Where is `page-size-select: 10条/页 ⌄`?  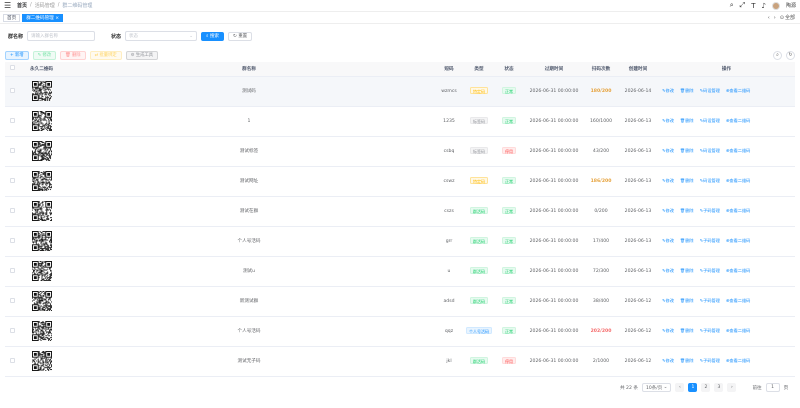 page-size-select: 10条/页 ⌄ is located at coordinates (656, 387).